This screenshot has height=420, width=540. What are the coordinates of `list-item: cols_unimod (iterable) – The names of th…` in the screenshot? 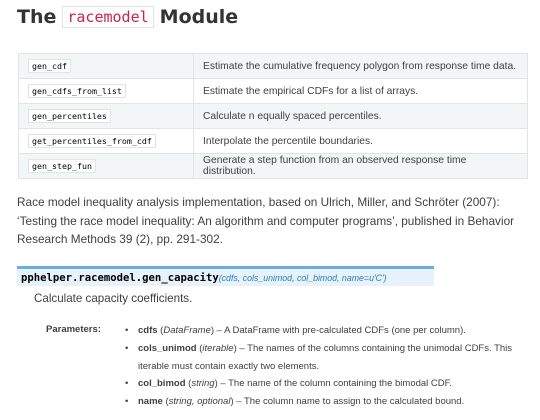 It's located at (326, 358).